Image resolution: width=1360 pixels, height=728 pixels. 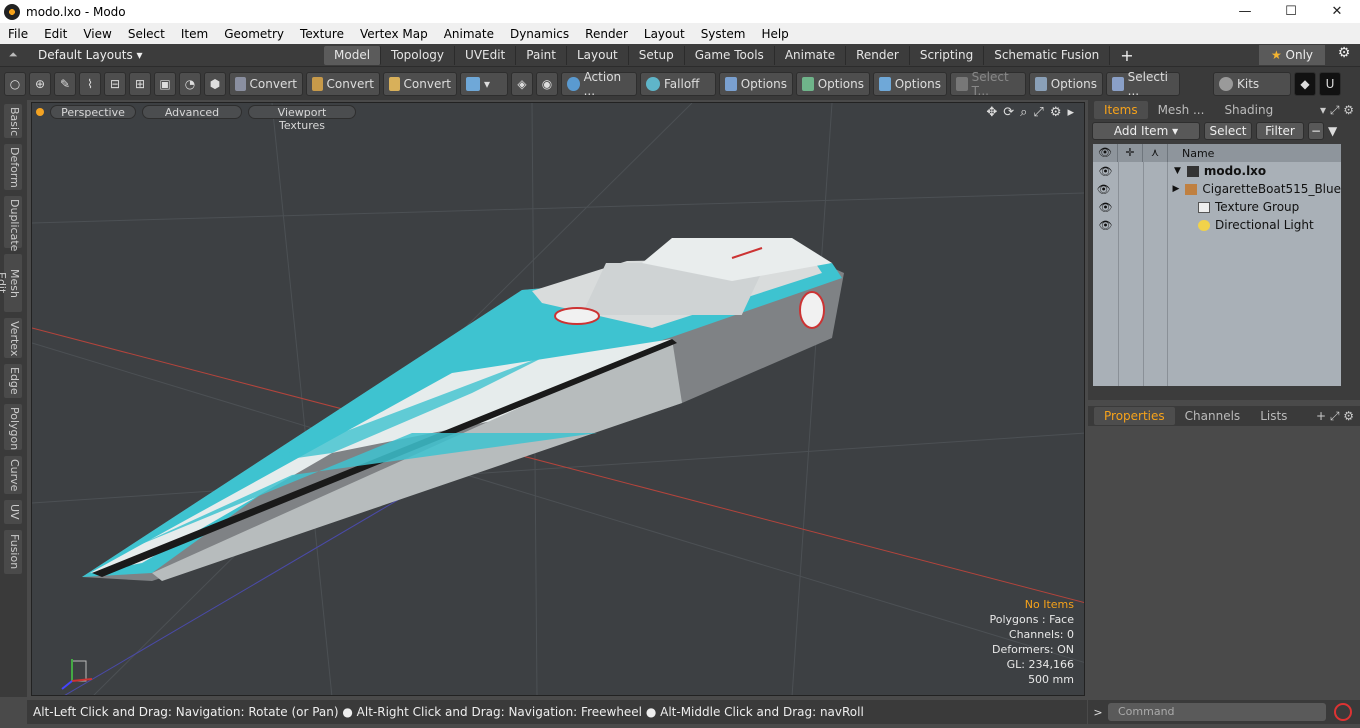 What do you see at coordinates (1008, 112) in the screenshot?
I see `rotate-view-icon: ⟳` at bounding box center [1008, 112].